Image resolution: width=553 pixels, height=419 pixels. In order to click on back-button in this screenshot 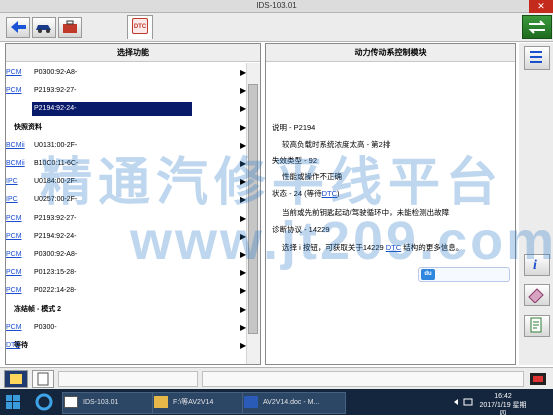, I will do `click(18, 27)`.